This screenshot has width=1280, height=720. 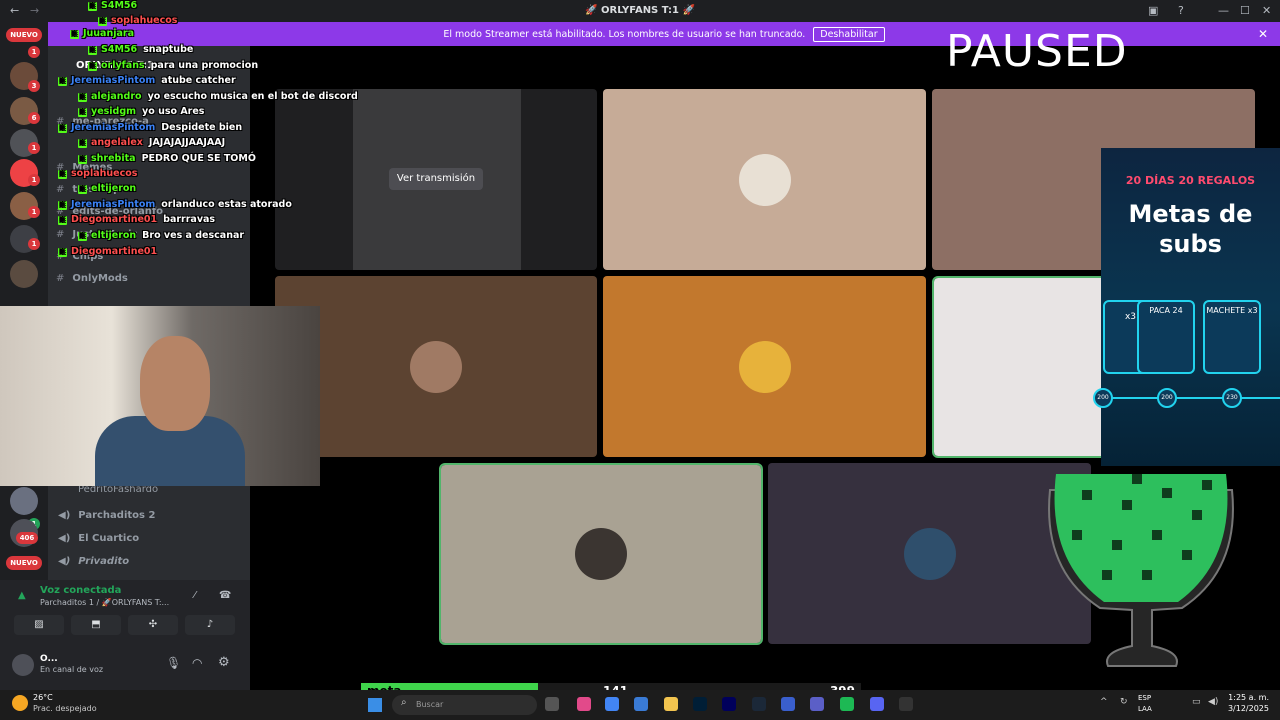 What do you see at coordinates (34, 118) in the screenshot?
I see `mention-badge: 6` at bounding box center [34, 118].